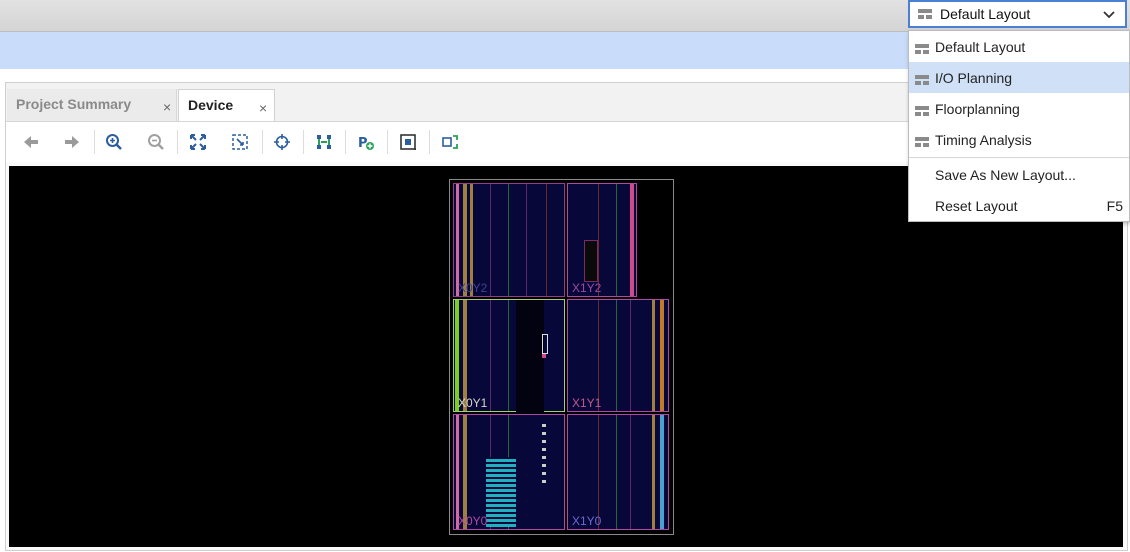 This screenshot has height=552, width=1130. I want to click on clock-region-label: X0Y1, so click(473, 403).